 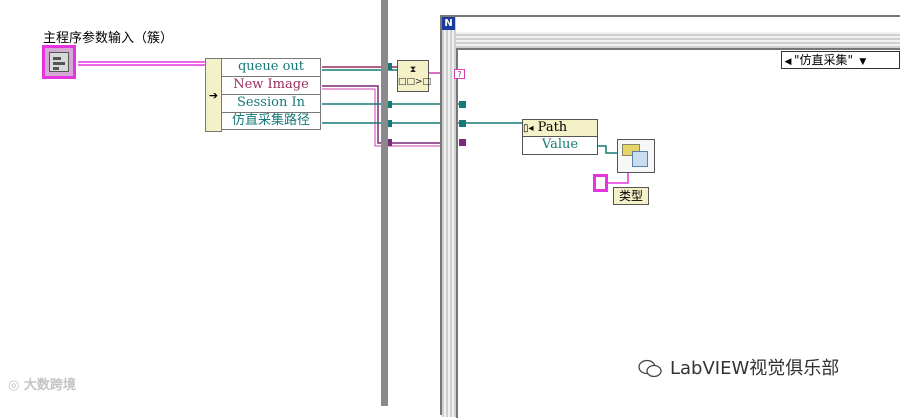 What do you see at coordinates (448, 23) in the screenshot?
I see `loop-count-terminal: N` at bounding box center [448, 23].